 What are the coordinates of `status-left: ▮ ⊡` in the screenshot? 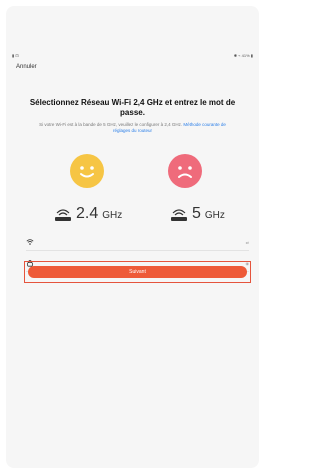 It's located at (15, 55).